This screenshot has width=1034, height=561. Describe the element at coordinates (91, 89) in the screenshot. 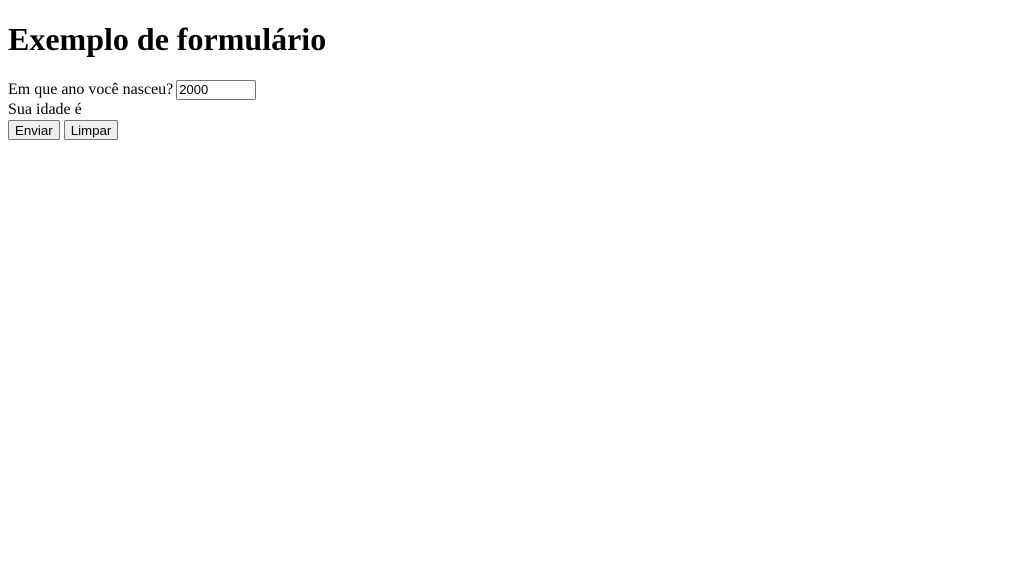

I see `question-label: Em que ano você nasceu?` at that location.